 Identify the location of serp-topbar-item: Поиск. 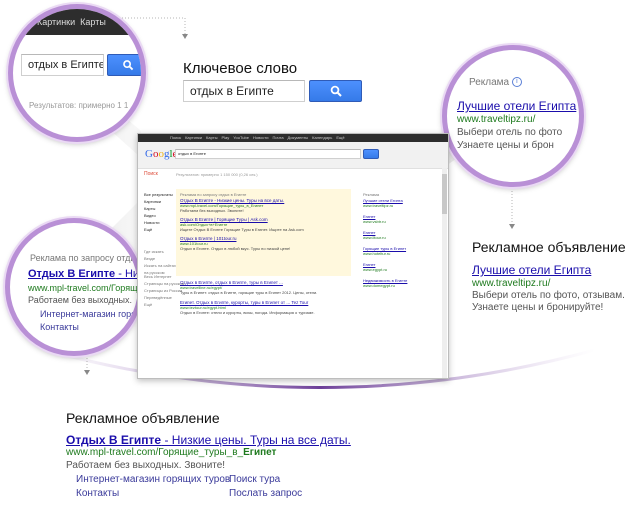
(175, 137).